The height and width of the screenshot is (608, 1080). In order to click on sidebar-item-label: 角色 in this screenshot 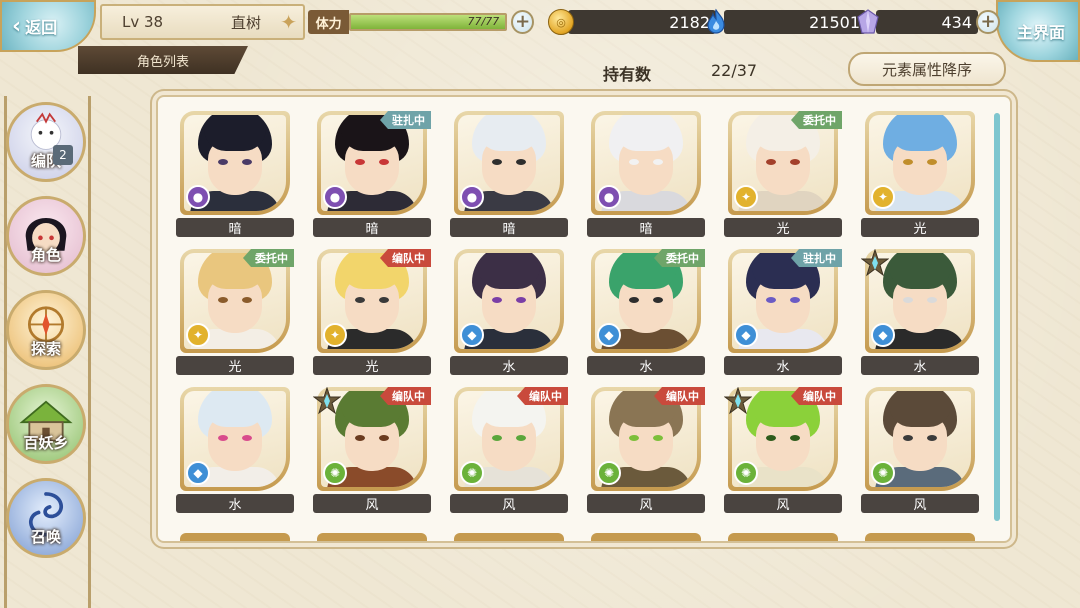, I will do `click(45, 255)`.